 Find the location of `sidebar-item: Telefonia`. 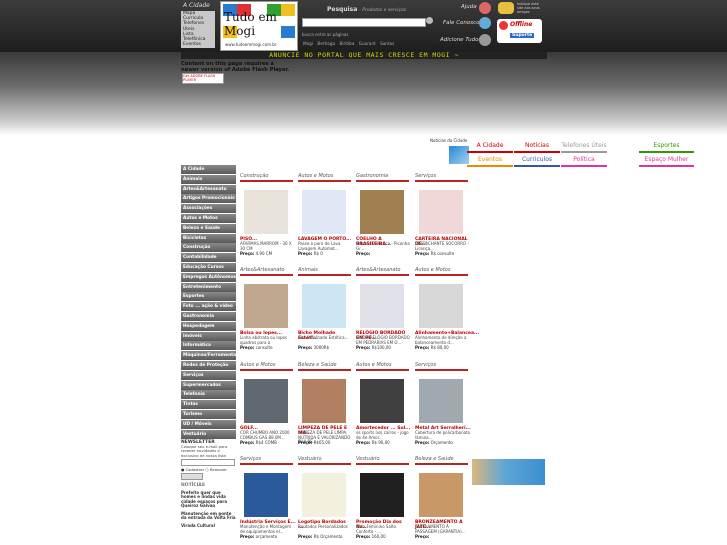

sidebar-item: Telefonia is located at coordinates (208, 395).